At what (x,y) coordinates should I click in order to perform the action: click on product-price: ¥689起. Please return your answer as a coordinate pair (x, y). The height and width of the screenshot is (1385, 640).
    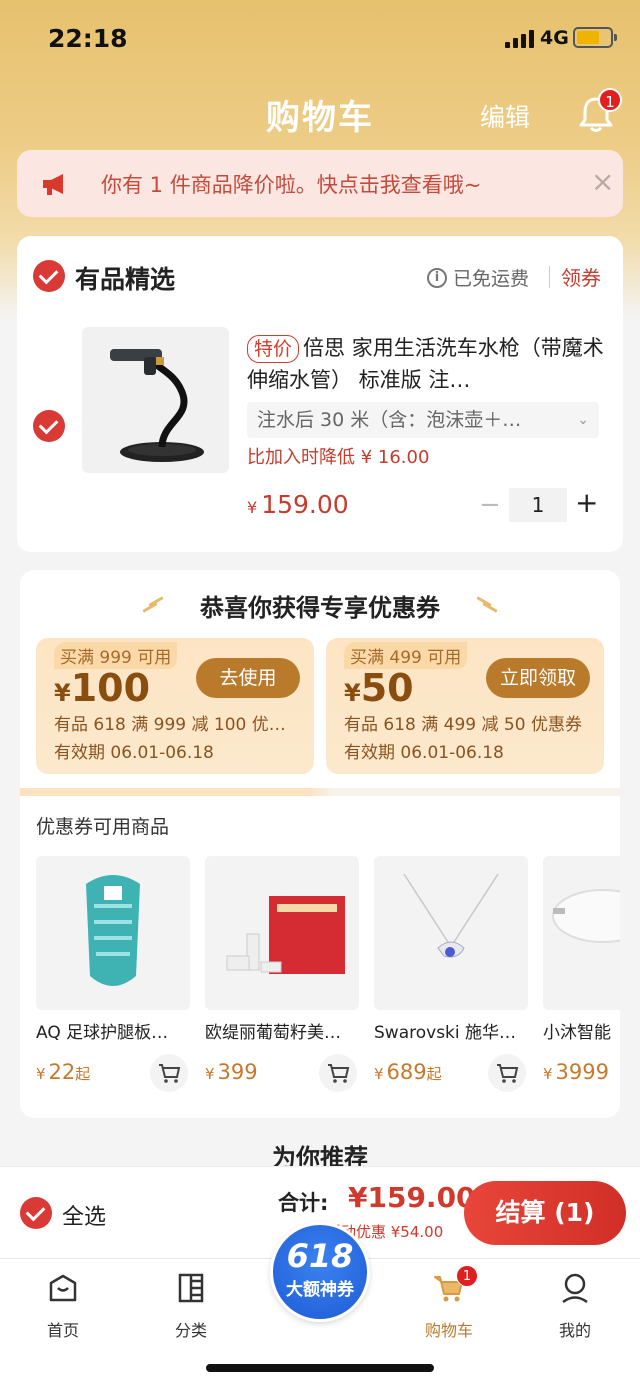
    Looking at the image, I should click on (408, 1072).